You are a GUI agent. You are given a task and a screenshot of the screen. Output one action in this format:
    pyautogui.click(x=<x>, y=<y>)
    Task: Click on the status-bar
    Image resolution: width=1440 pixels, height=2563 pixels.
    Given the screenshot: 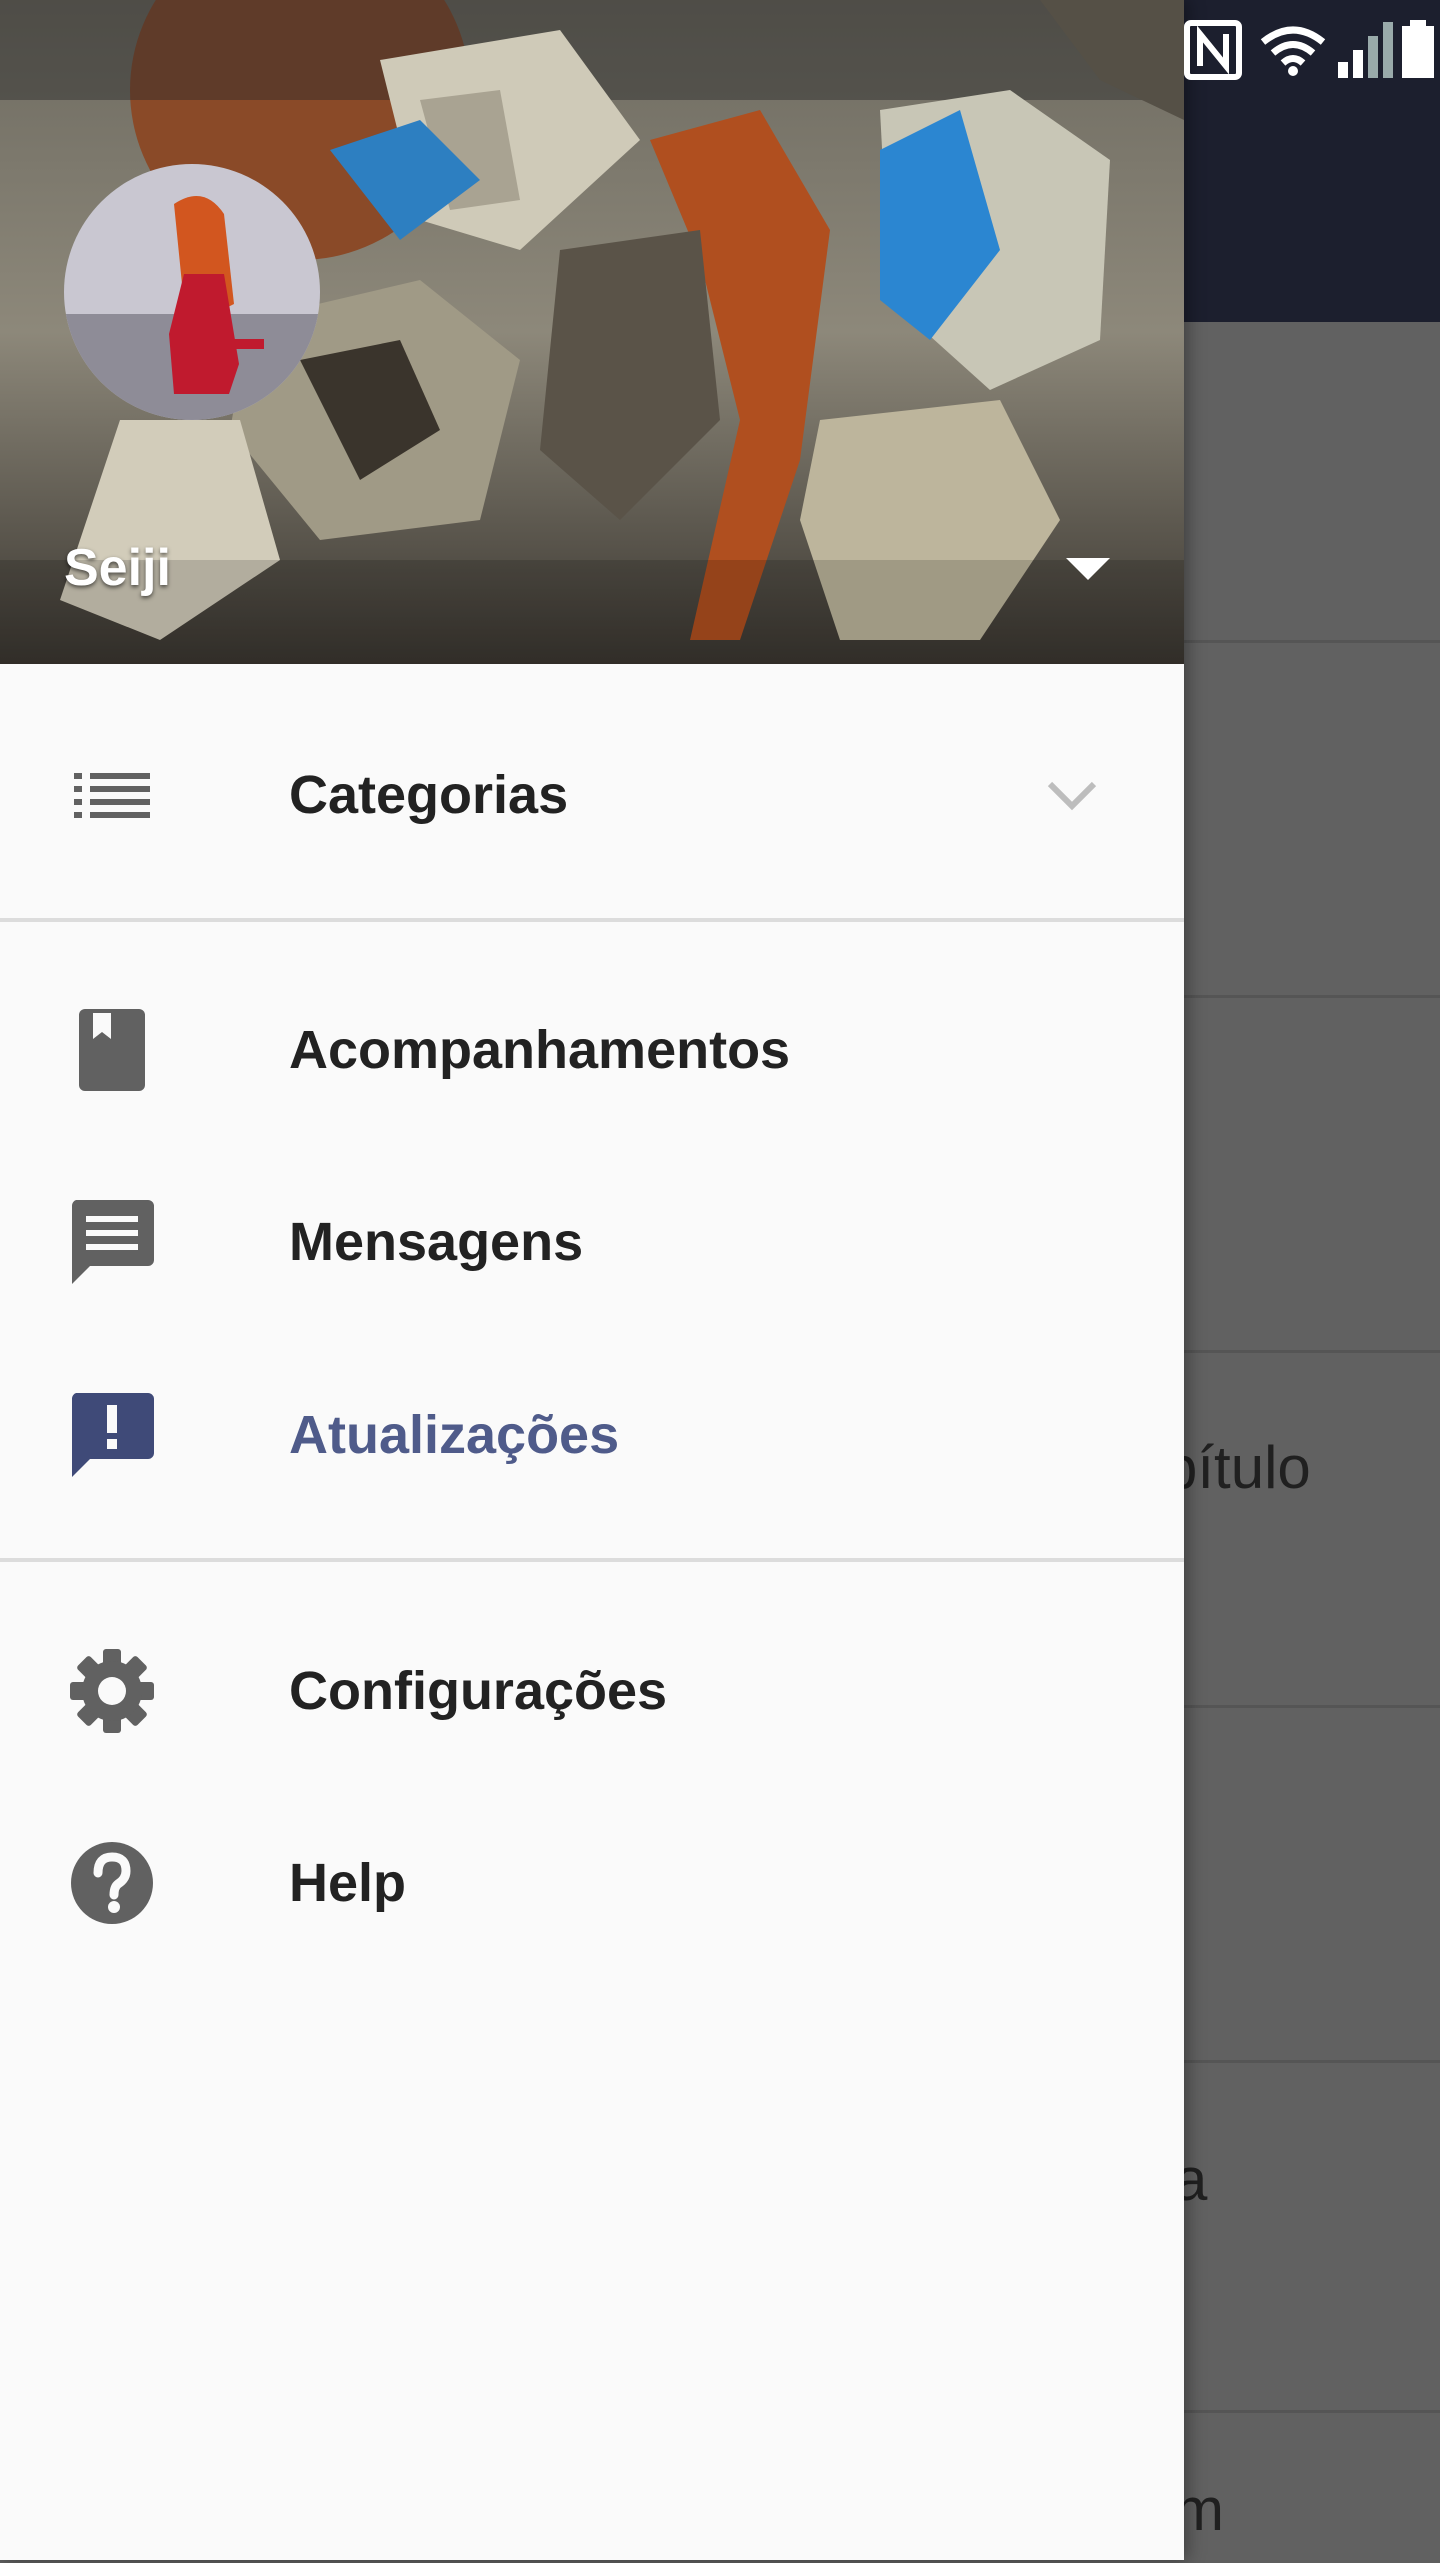 What is the action you would take?
    pyautogui.click(x=1290, y=50)
    